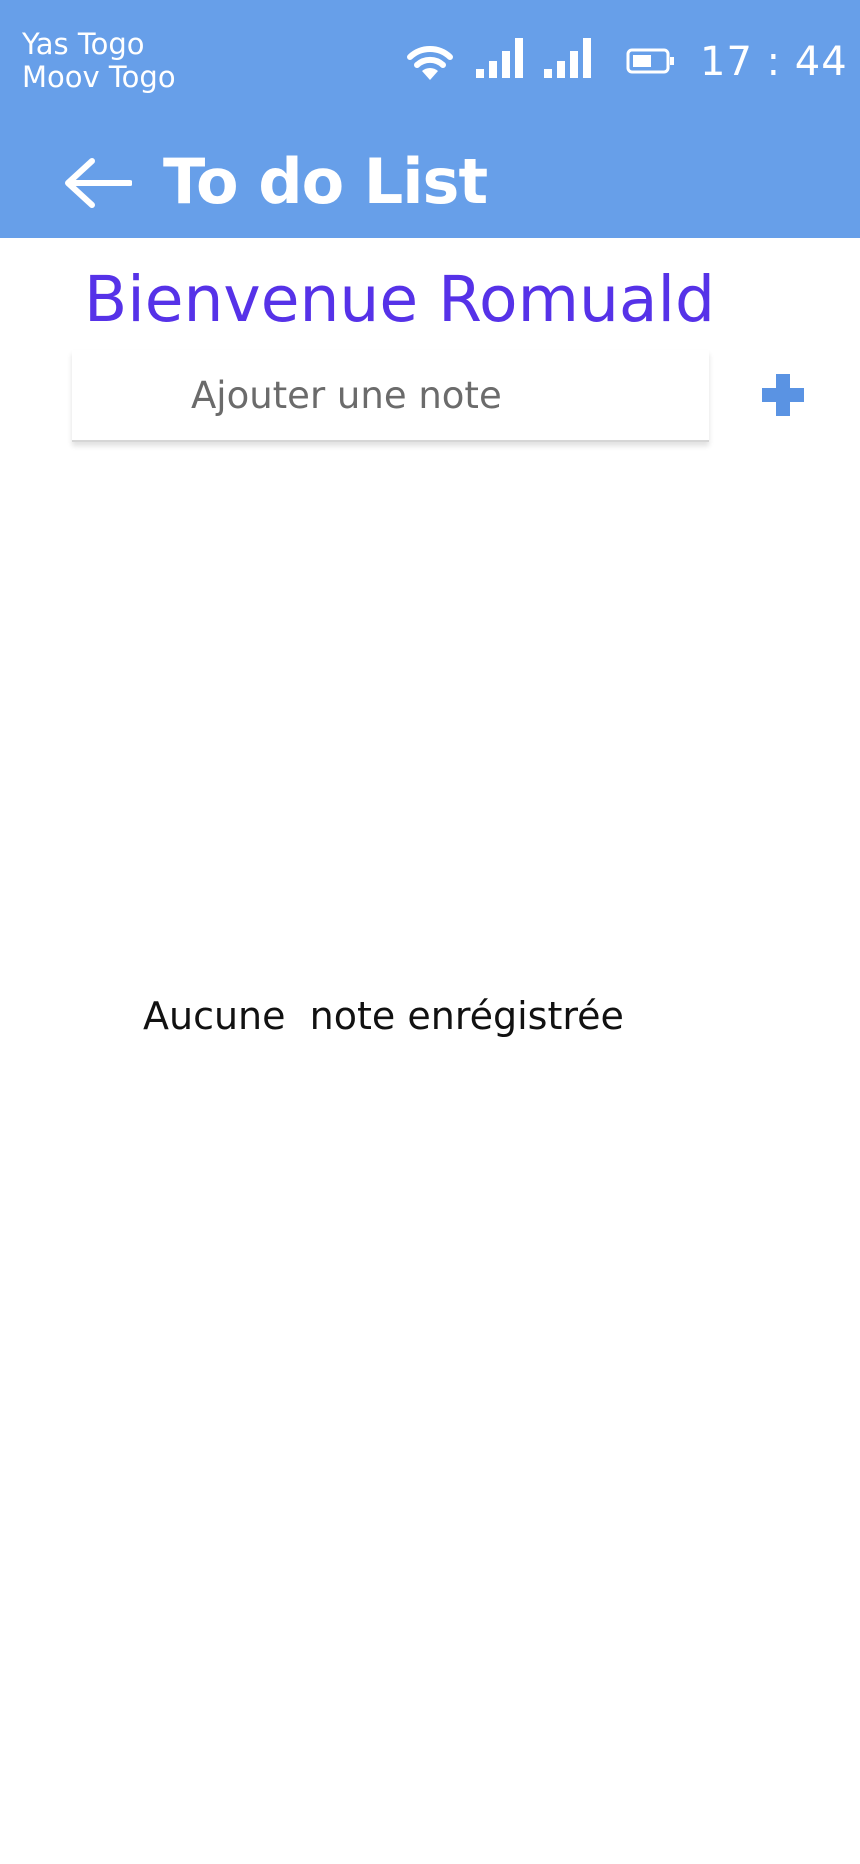  Describe the element at coordinates (383, 1016) in the screenshot. I see `empty-state-message: Aucune note enrégistrée` at that location.